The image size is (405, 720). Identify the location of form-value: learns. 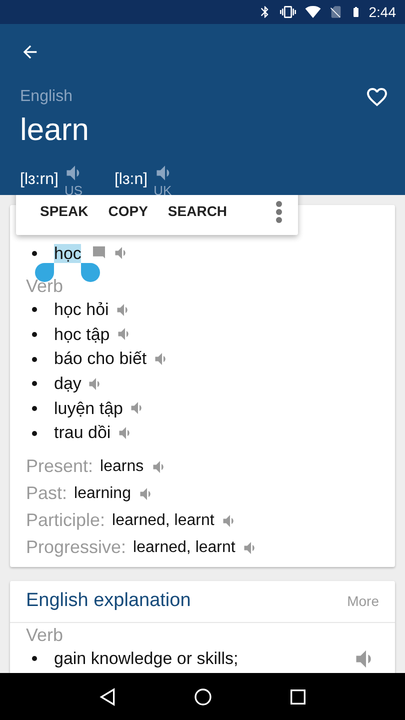
(122, 466).